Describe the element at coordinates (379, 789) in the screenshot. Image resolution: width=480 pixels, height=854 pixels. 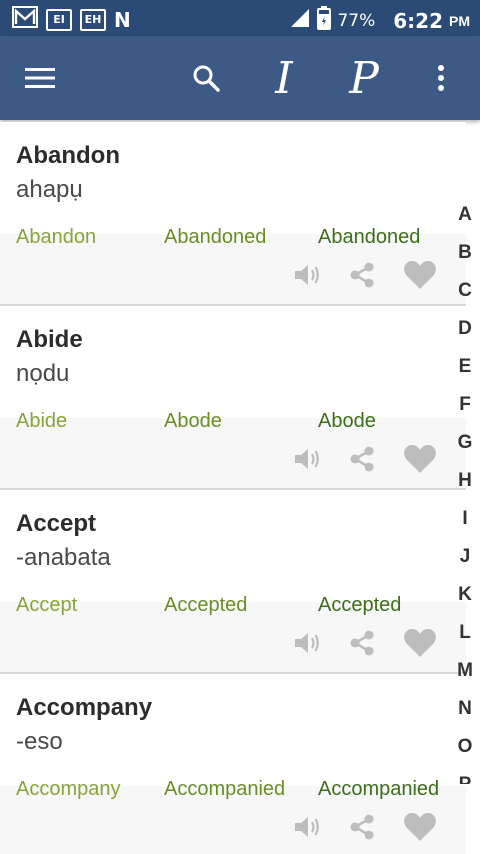
I see `verb-form-participle: Accompanied` at that location.